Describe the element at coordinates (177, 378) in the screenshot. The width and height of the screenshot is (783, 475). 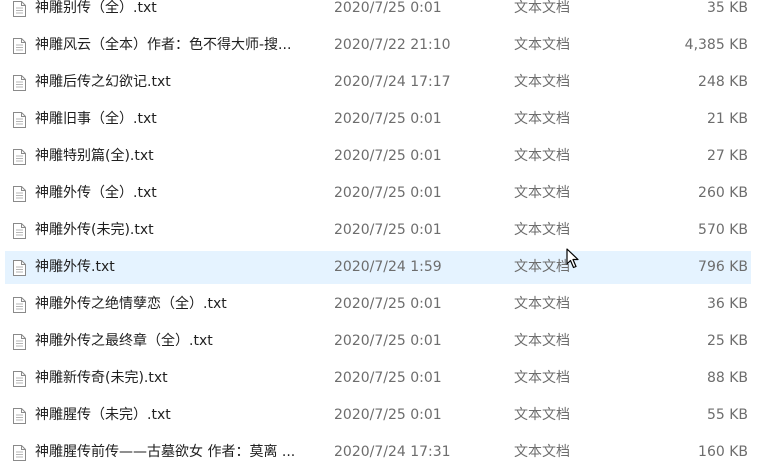
I see `file-name: 神雕新传奇(未完).txt` at that location.